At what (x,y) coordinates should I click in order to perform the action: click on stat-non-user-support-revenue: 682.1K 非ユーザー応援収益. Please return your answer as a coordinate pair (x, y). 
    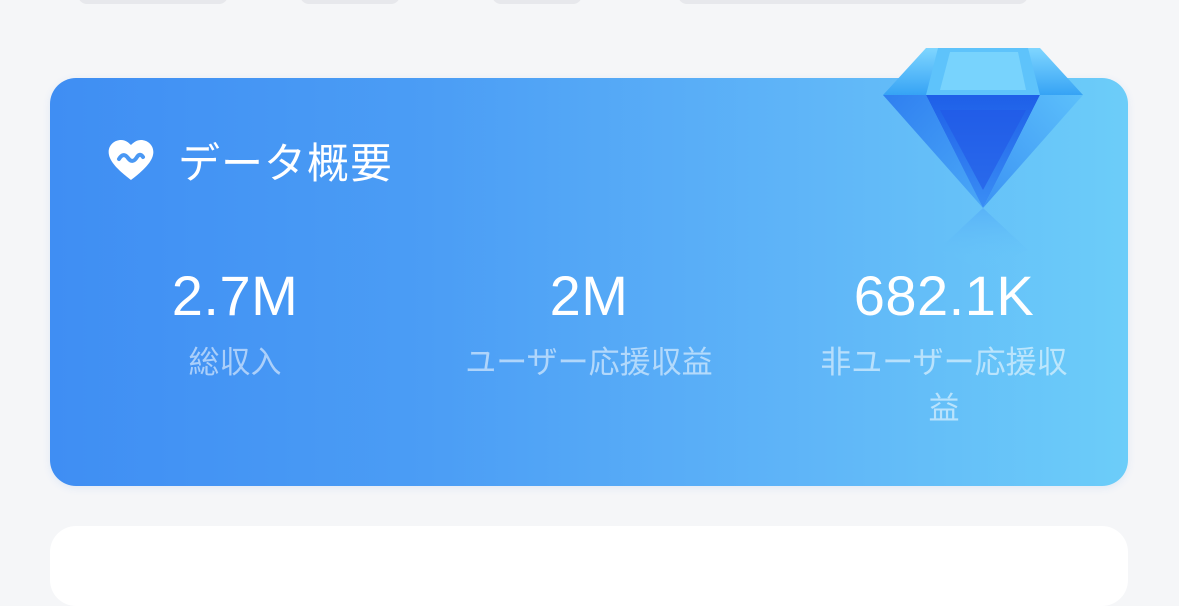
    Looking at the image, I should click on (944, 349).